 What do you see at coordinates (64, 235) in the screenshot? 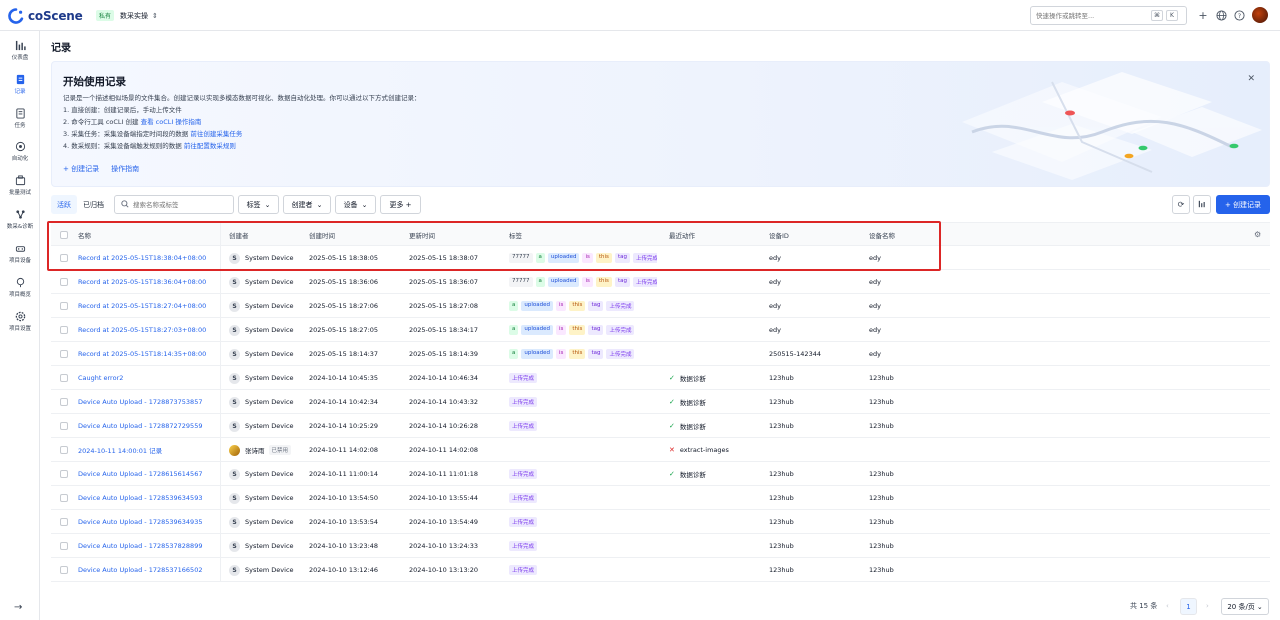
I see `select-all-checkbox` at bounding box center [64, 235].